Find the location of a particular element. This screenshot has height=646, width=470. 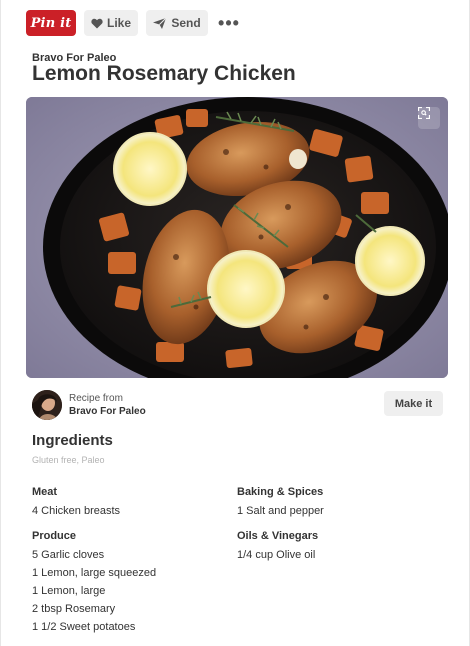

ingredients-heading: Ingredients is located at coordinates (72, 440).